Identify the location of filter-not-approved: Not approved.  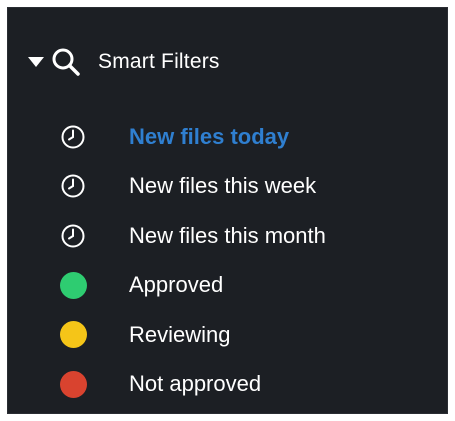
(227, 385).